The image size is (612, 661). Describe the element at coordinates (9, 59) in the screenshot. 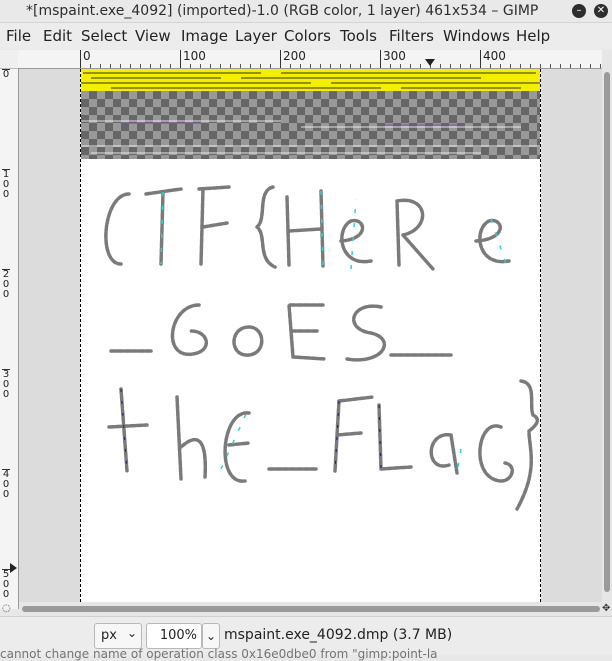

I see `ruler-corner` at that location.